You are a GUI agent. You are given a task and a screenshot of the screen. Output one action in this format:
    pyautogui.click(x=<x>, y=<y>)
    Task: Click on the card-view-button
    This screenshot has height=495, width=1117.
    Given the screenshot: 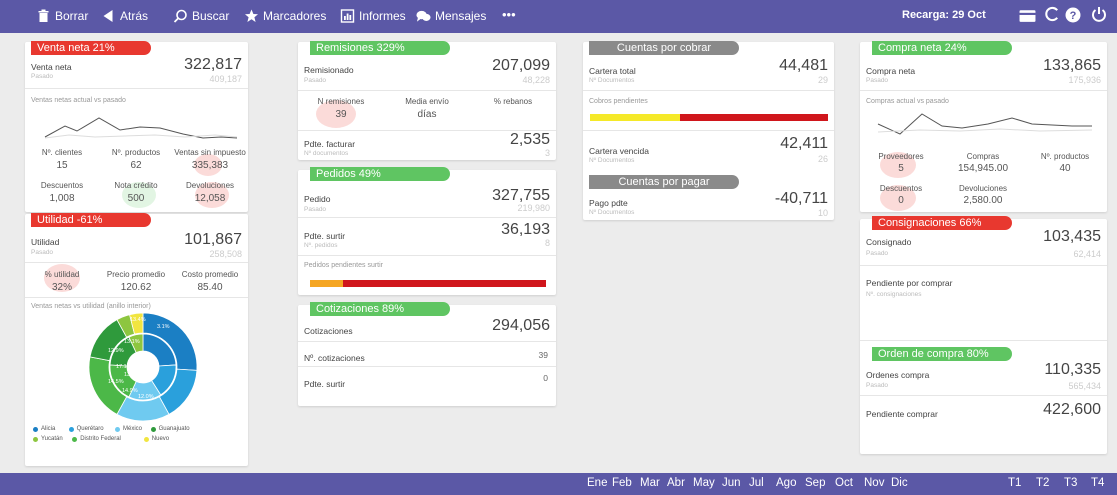 What is the action you would take?
    pyautogui.click(x=1027, y=15)
    